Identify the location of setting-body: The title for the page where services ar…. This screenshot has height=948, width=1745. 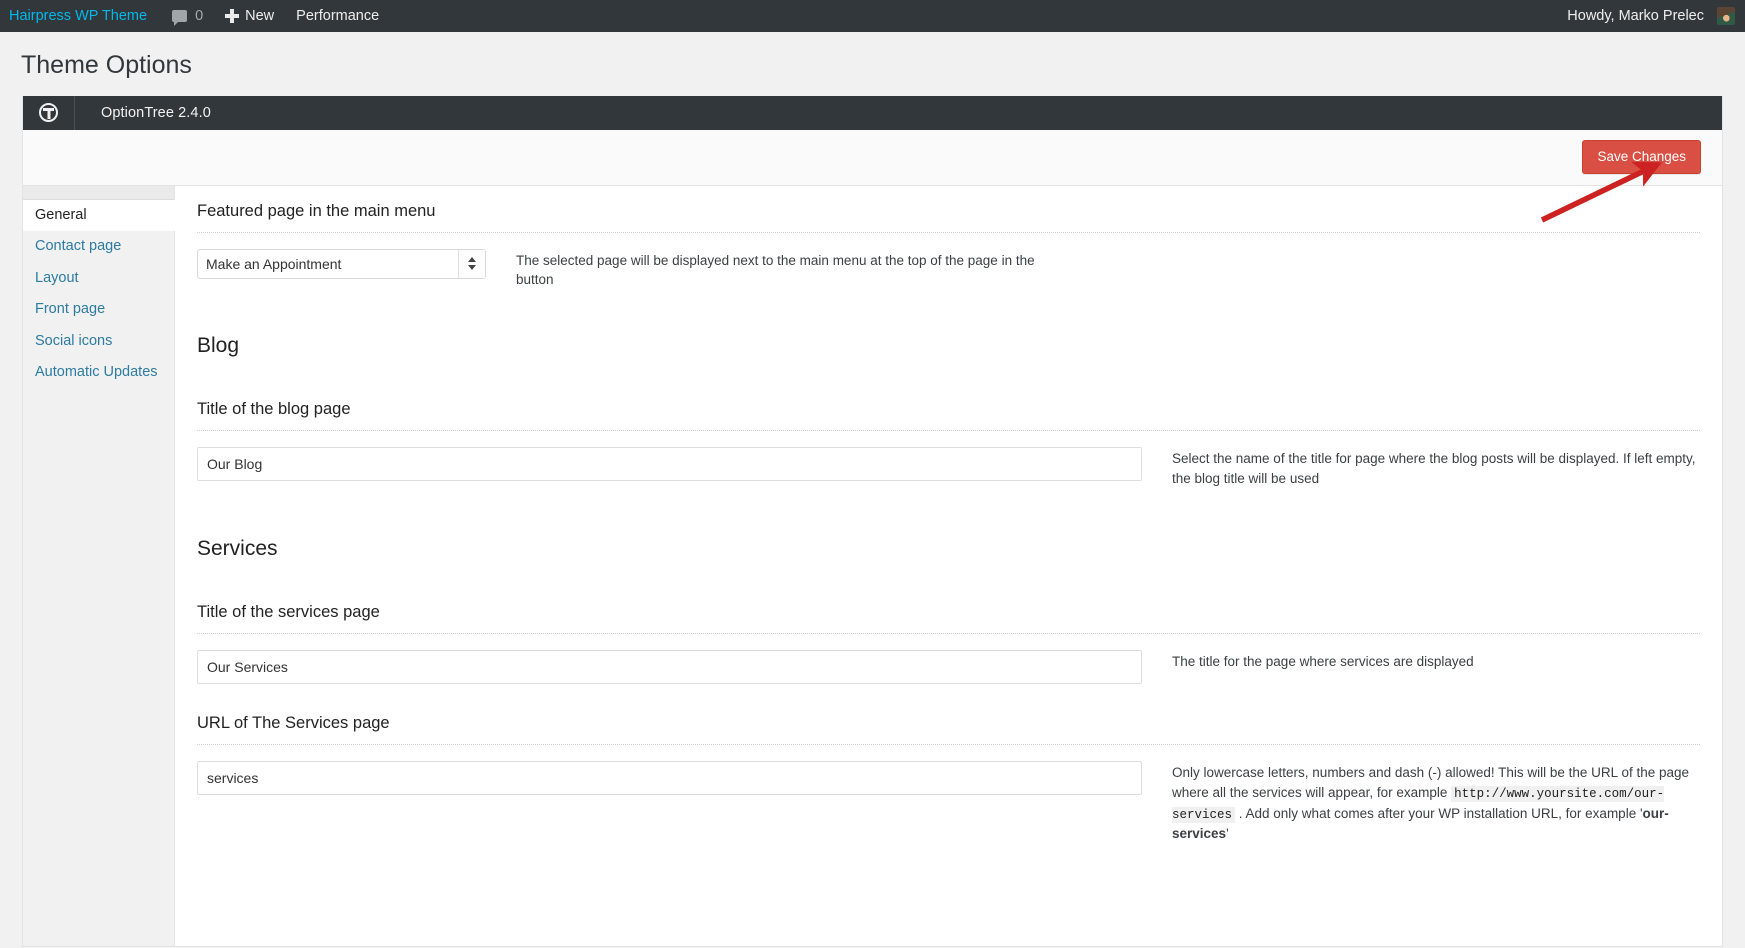
(948, 667).